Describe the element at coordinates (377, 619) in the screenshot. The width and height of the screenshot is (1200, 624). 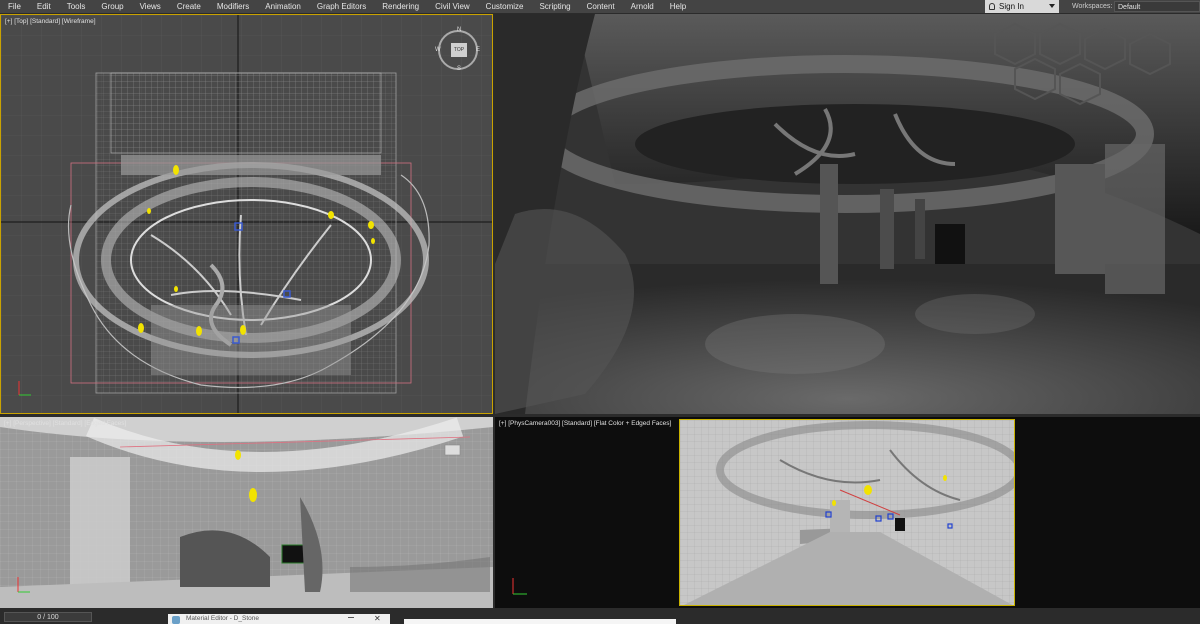
I see `close-icon: ✕` at that location.